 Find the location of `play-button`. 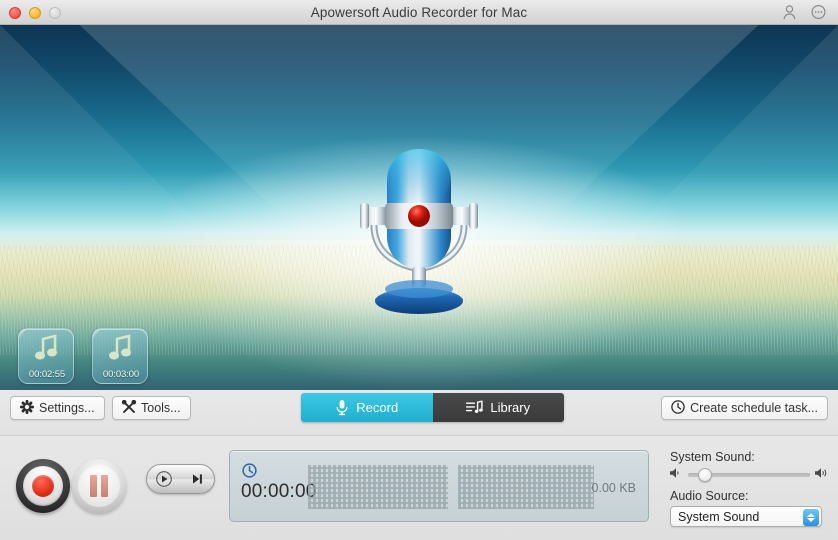

play-button is located at coordinates (164, 479).